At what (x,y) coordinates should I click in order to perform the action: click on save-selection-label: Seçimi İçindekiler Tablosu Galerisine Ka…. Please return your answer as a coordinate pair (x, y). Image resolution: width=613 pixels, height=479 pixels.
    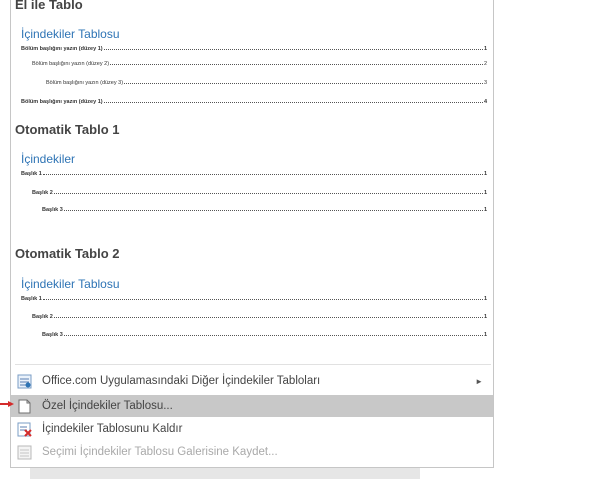
    Looking at the image, I should click on (160, 452).